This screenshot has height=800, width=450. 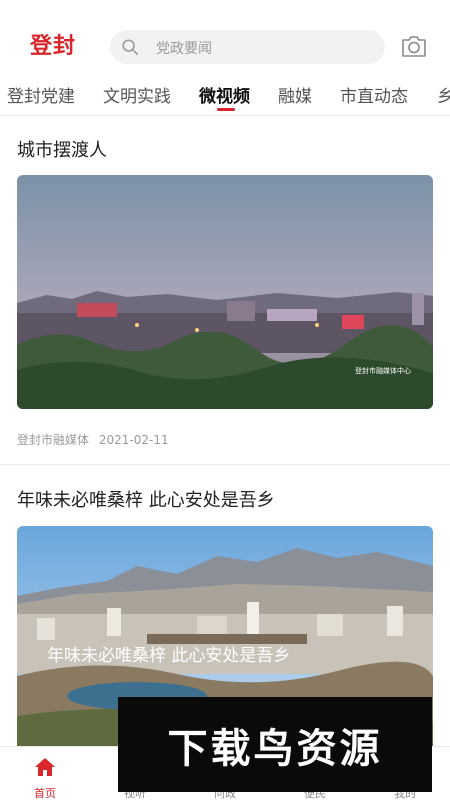 I want to click on nav-home: 首页, so click(x=45, y=773).